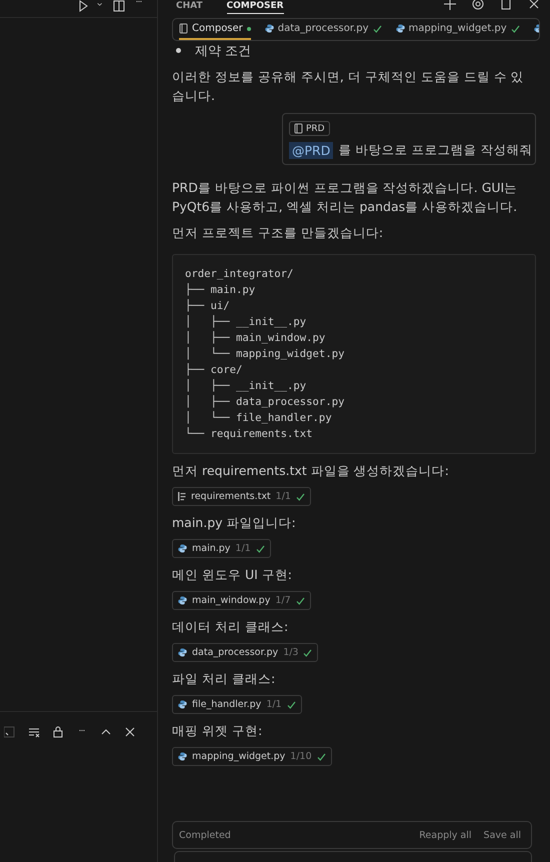 The height and width of the screenshot is (862, 550). What do you see at coordinates (231, 627) in the screenshot?
I see `message-text: 데이터 처리 클래스:` at bounding box center [231, 627].